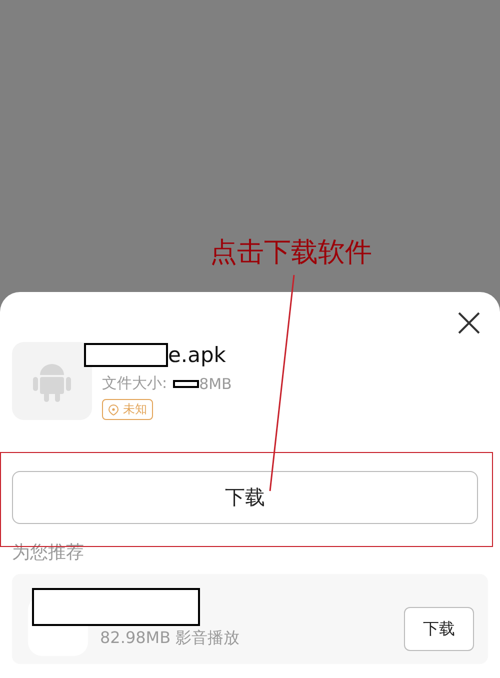  What do you see at coordinates (291, 253) in the screenshot?
I see `annotation-text: 点击下载软件` at bounding box center [291, 253].